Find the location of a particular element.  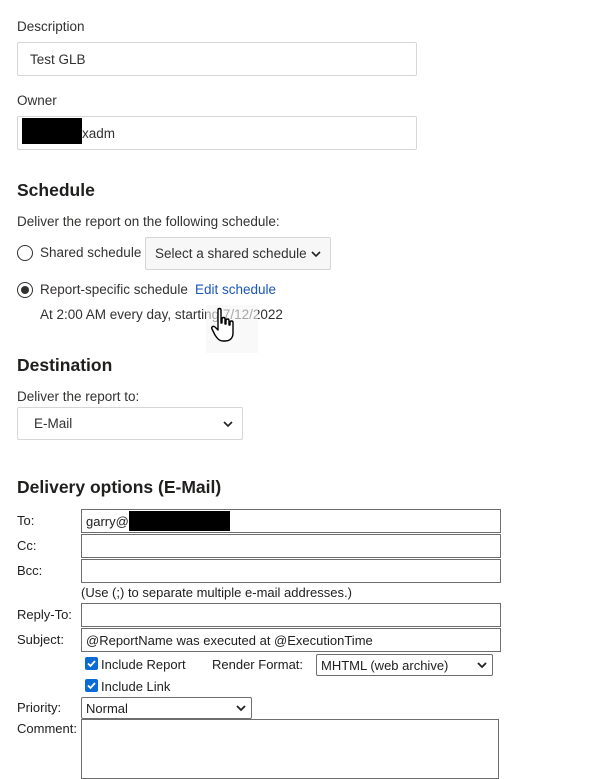

schedule-heading: Schedule is located at coordinates (56, 190).